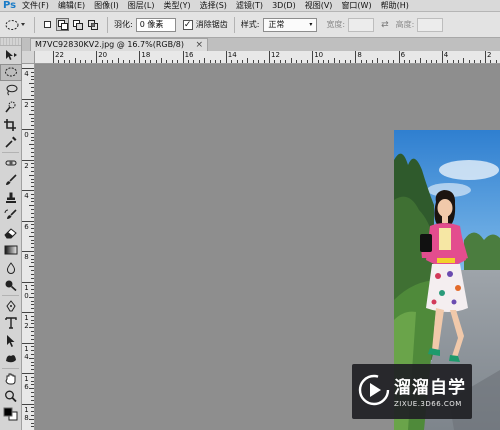 The height and width of the screenshot is (430, 500). I want to click on antialias-checkbox: ✓, so click(187, 24).